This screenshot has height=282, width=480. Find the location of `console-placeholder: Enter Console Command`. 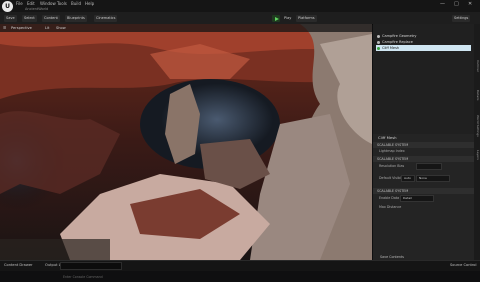

console-placeholder: Enter Console Command is located at coordinates (83, 276).